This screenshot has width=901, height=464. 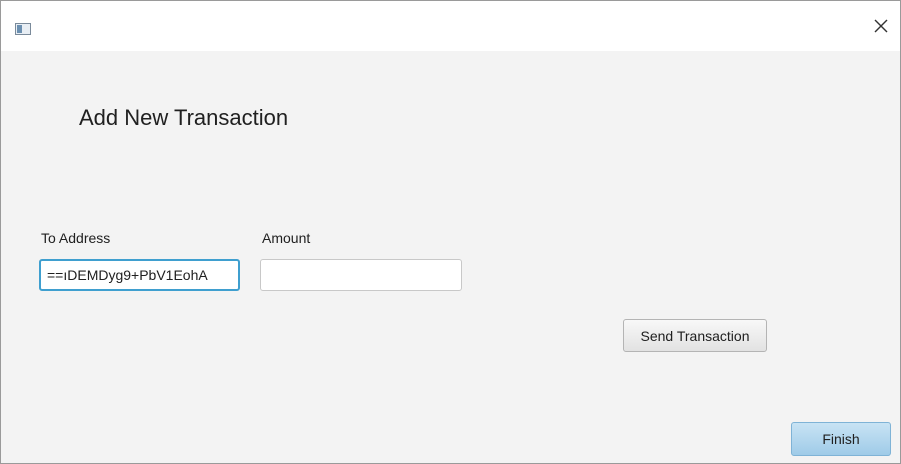 I want to click on title-bar, so click(x=450, y=26).